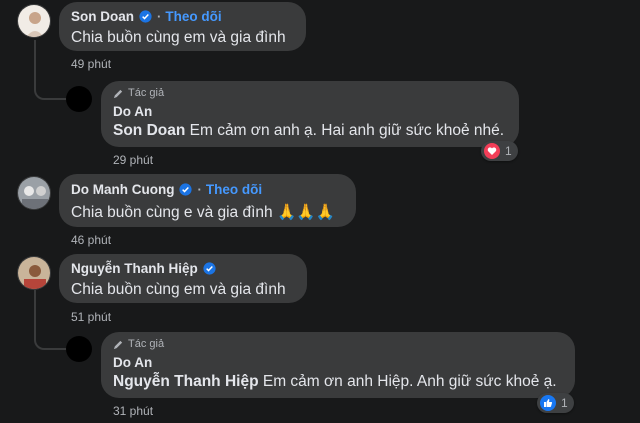 This screenshot has width=640, height=423. Describe the element at coordinates (149, 130) in the screenshot. I see `mention-link: Son Doan` at that location.